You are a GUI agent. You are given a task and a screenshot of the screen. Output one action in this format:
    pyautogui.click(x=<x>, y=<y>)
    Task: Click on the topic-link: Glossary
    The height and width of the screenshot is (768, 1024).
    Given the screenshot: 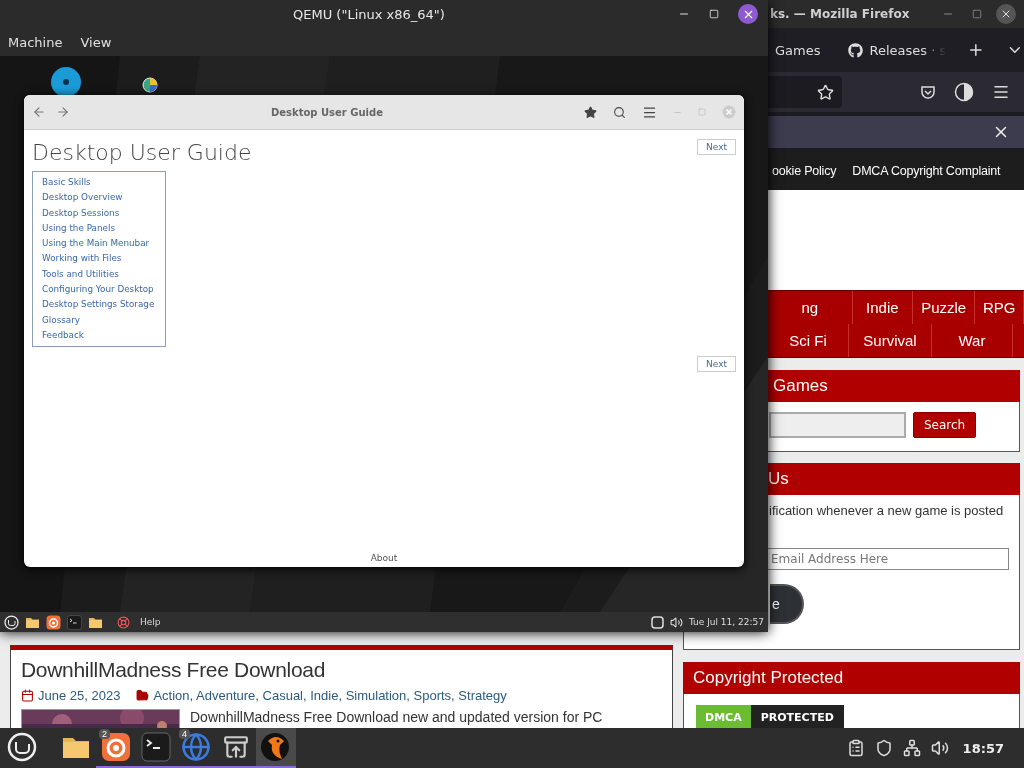 What is the action you would take?
    pyautogui.click(x=103, y=320)
    